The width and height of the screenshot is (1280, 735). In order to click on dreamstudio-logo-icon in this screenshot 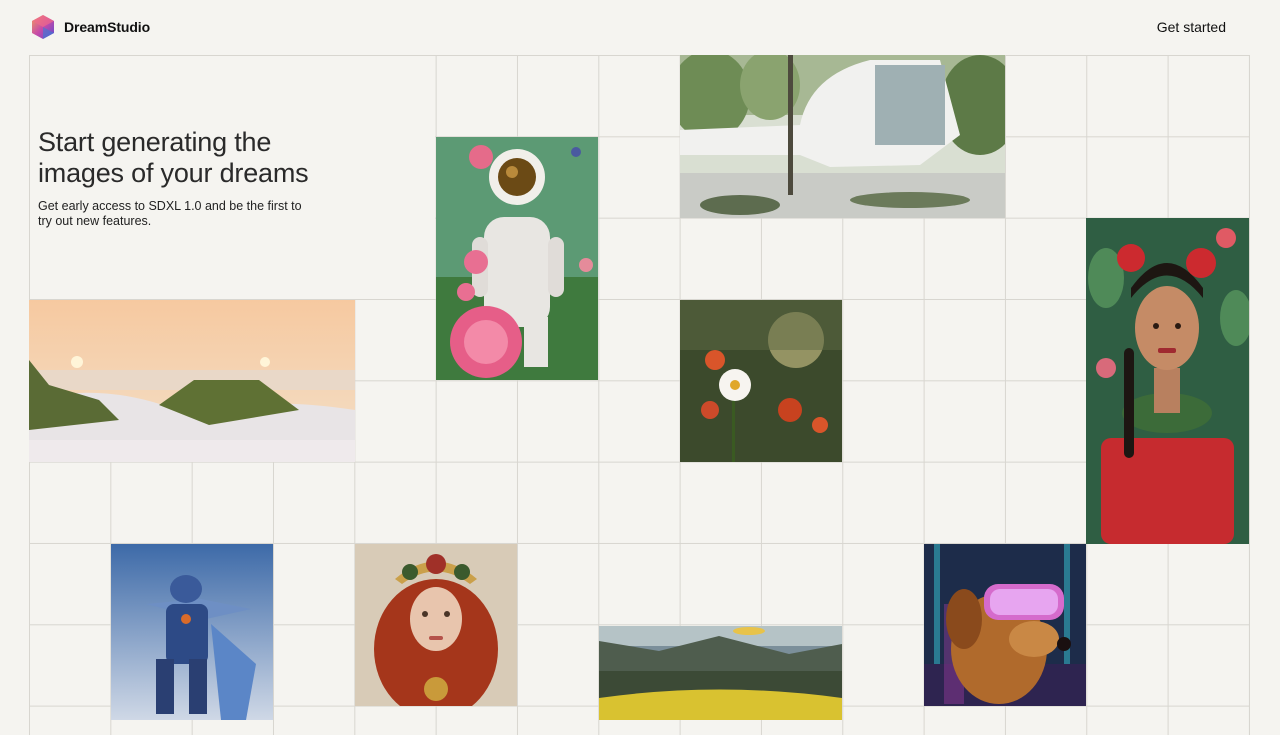, I will do `click(43, 27)`.